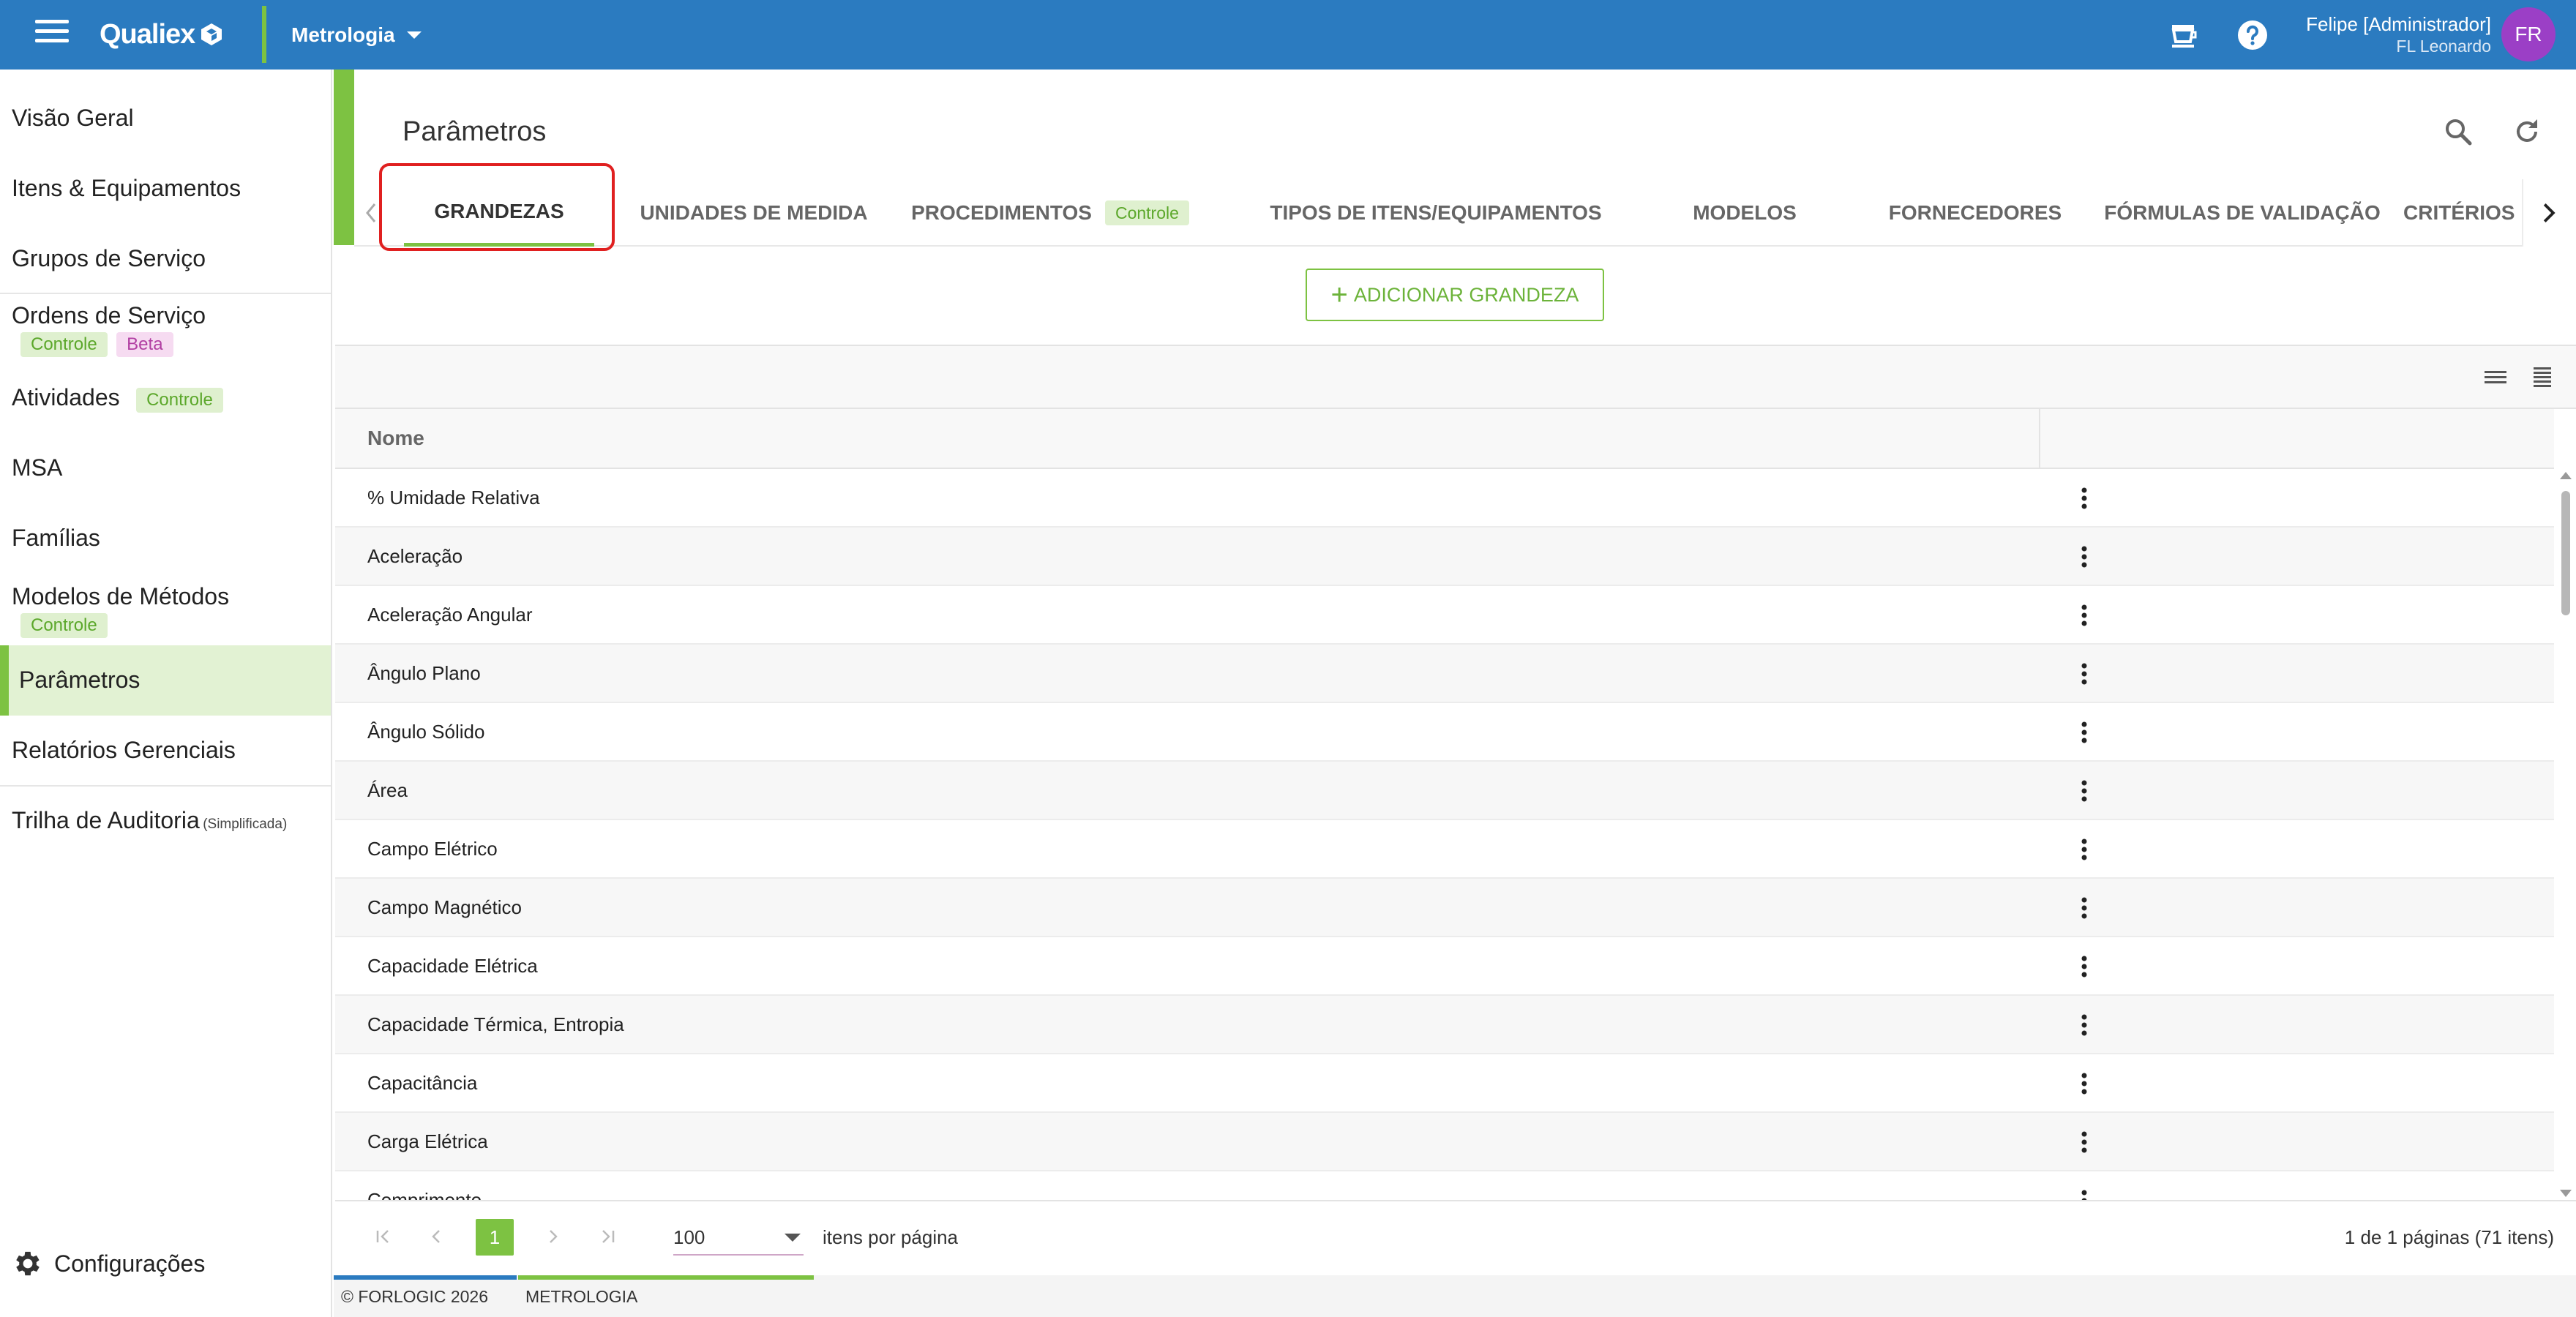 The width and height of the screenshot is (2576, 1317). I want to click on row-name: Capacidade Elétrica, so click(452, 966).